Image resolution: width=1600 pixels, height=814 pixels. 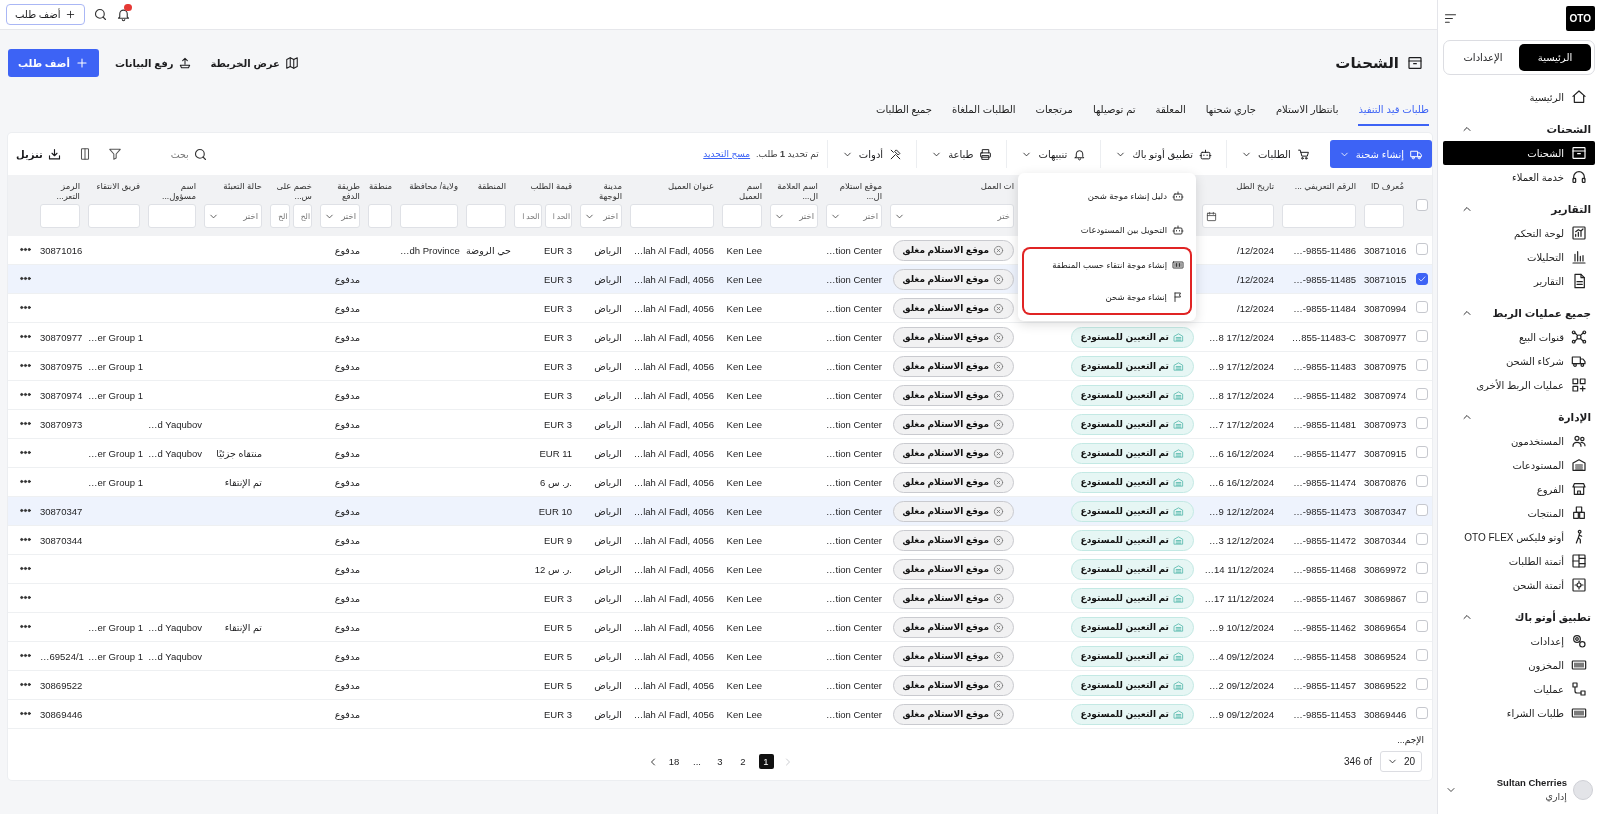 What do you see at coordinates (1519, 585) in the screenshot?
I see `sidebar-item: أتمتة الشحن` at bounding box center [1519, 585].